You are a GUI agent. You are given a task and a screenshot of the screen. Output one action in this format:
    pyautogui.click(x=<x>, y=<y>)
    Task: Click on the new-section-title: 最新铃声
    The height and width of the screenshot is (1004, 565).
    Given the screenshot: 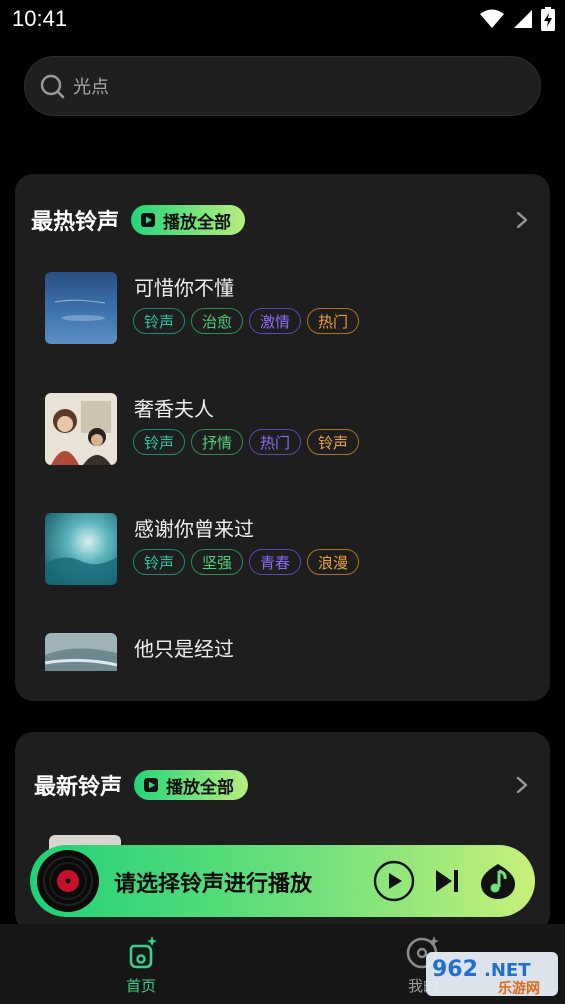 What is the action you would take?
    pyautogui.click(x=78, y=787)
    